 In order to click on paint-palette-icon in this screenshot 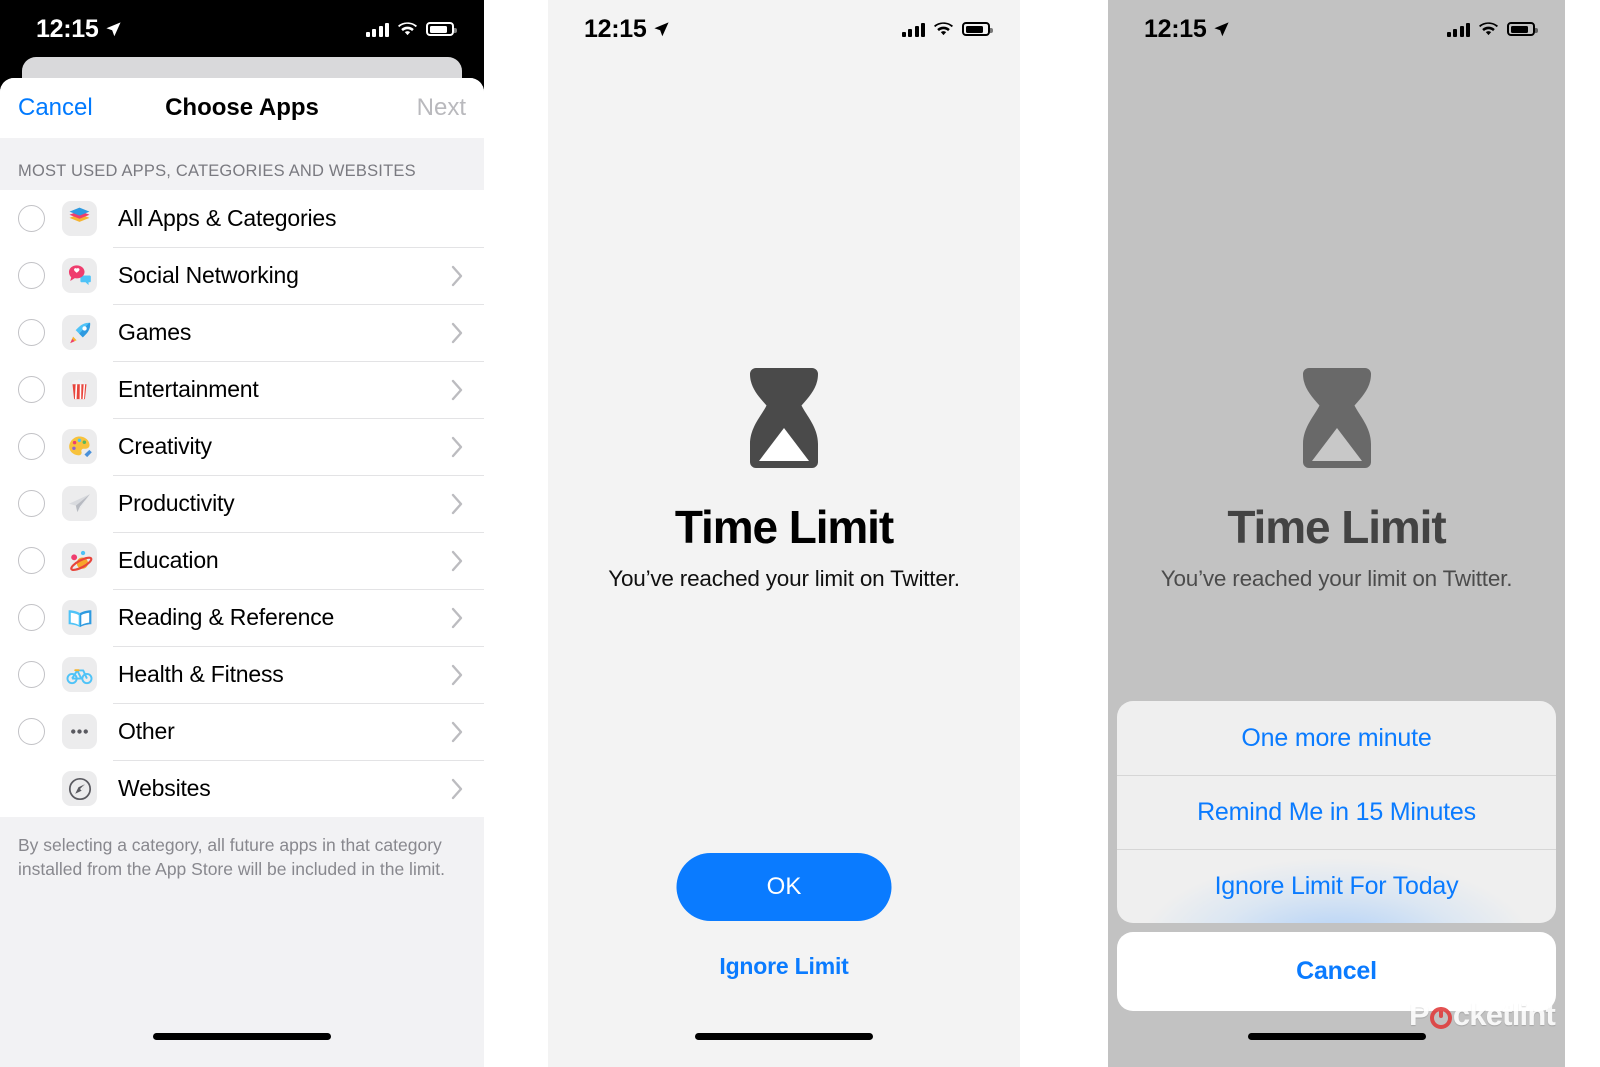, I will do `click(79, 446)`.